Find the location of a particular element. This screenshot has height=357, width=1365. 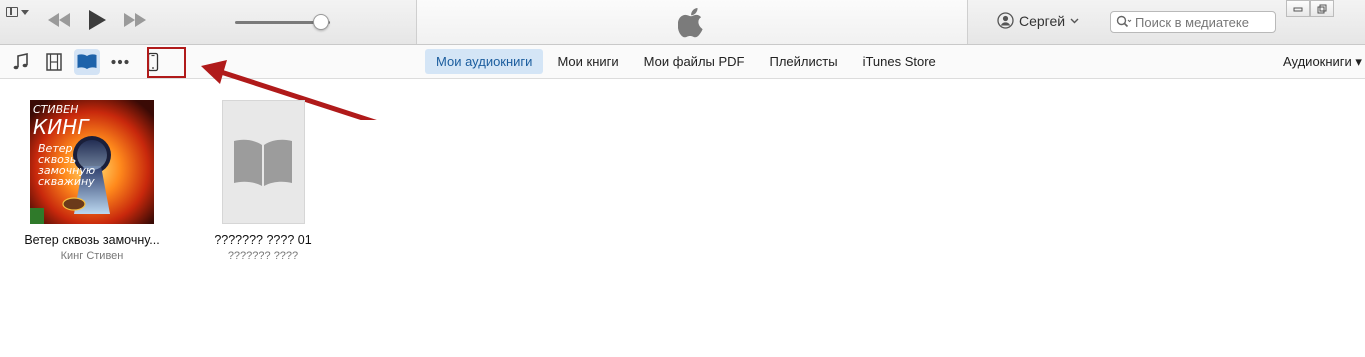

apple-logo-icon is located at coordinates (690, 23).